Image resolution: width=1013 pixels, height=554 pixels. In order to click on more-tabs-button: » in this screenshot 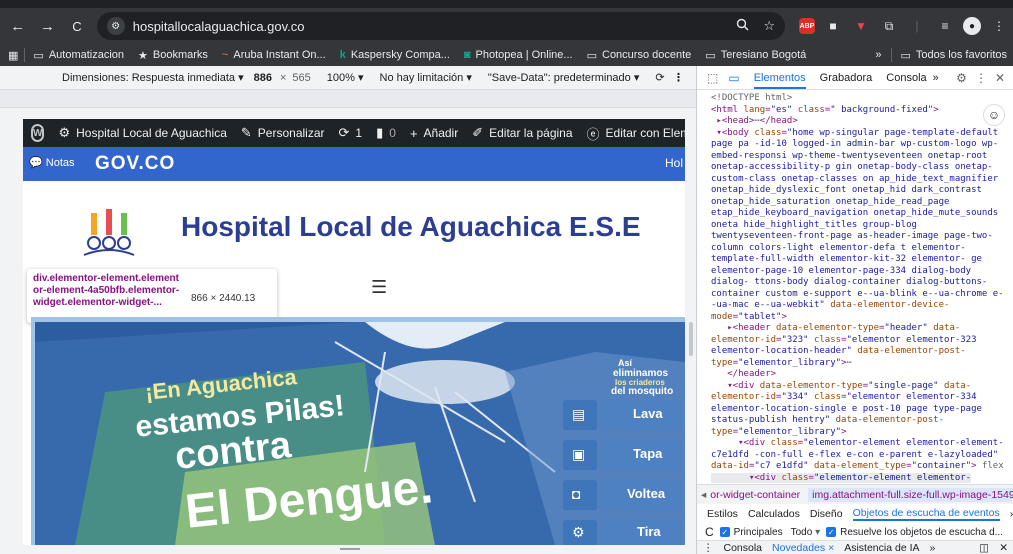, I will do `click(936, 78)`.